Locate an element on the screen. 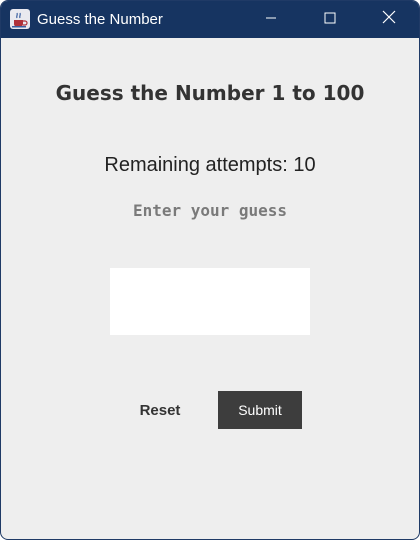  close-button is located at coordinates (389, 19).